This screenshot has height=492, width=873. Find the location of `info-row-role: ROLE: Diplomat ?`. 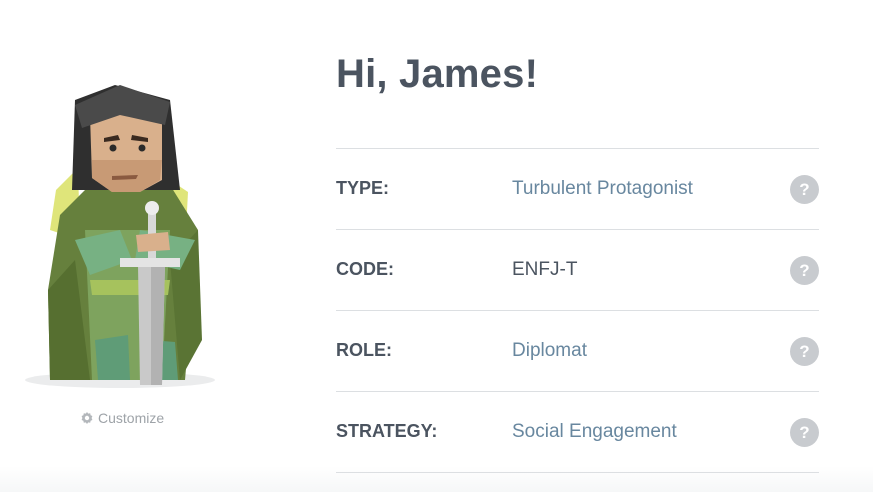

info-row-role: ROLE: Diplomat ? is located at coordinates (577, 351).